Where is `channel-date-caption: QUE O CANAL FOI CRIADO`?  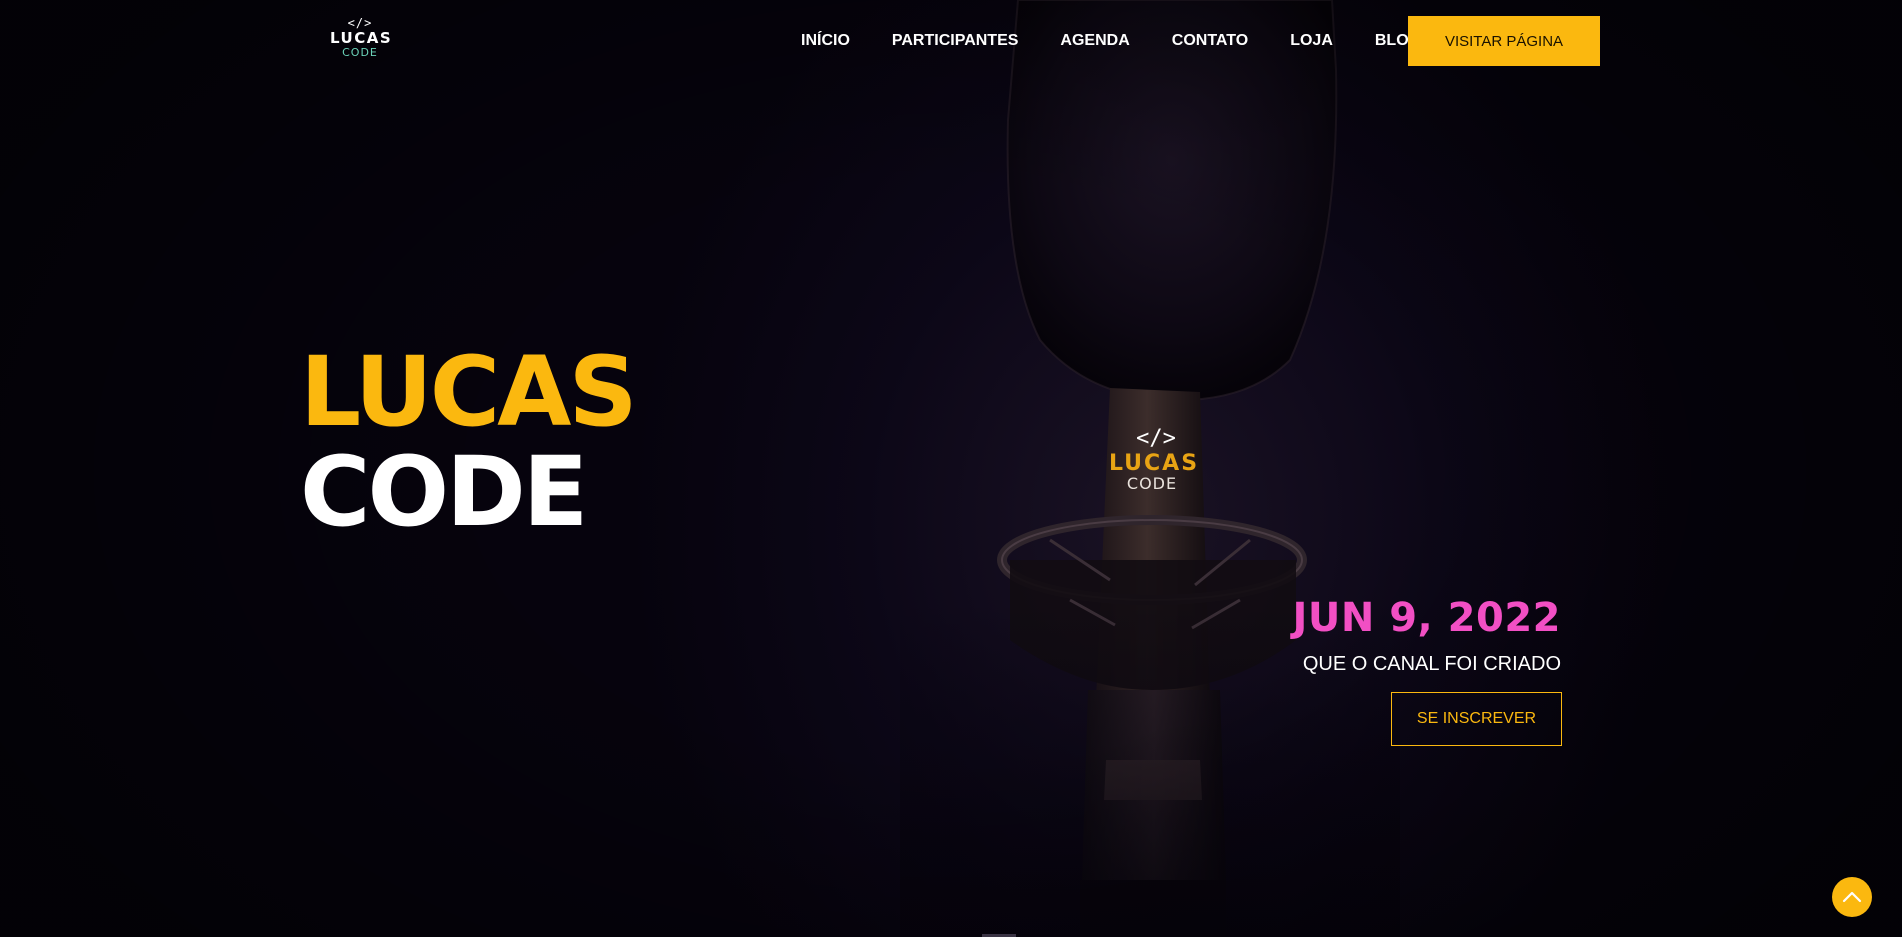
channel-date-caption: QUE O CANAL FOI CRIADO is located at coordinates (1431, 664).